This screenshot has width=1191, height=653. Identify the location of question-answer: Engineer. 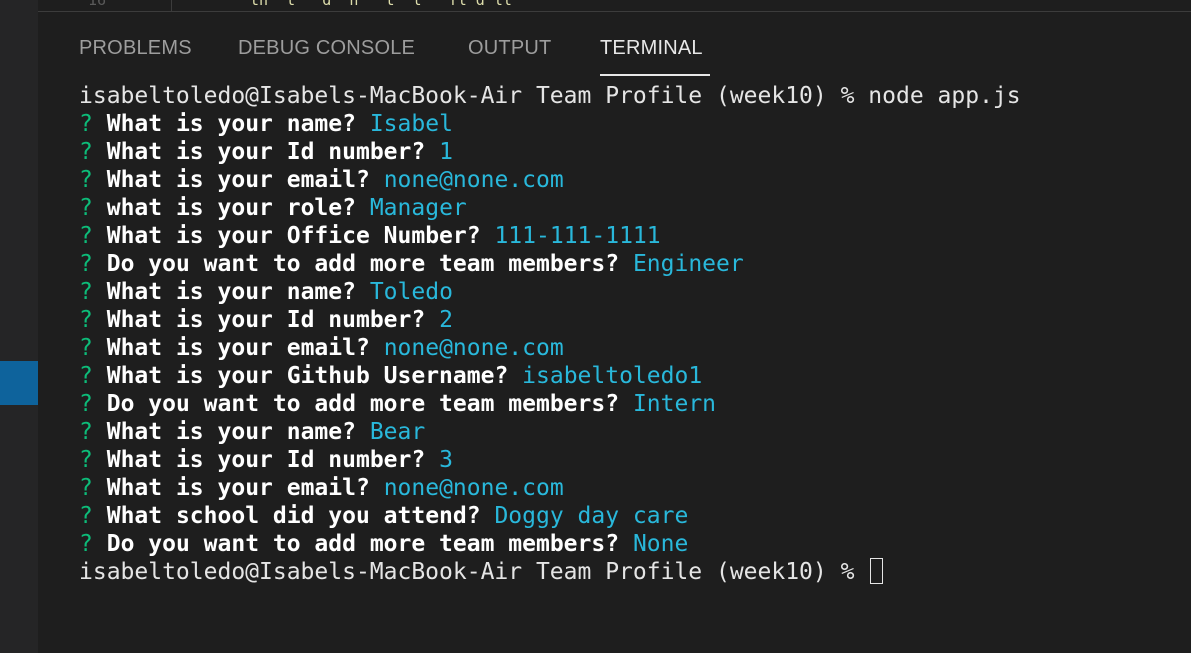
(688, 264).